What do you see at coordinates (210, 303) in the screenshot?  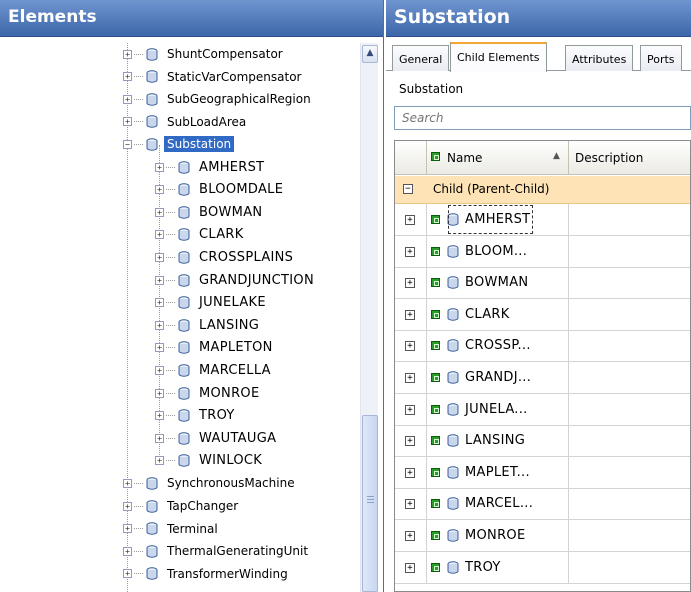 I see `tree-item-substation-child: + JUNELAKE` at bounding box center [210, 303].